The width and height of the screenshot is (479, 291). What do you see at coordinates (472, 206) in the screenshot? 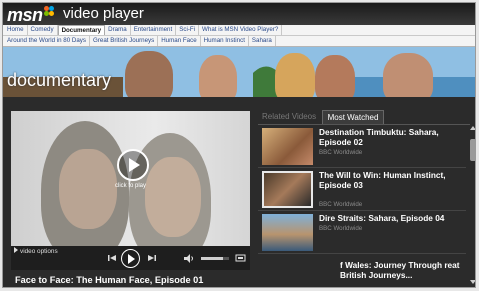
I see `list-scrollbar` at bounding box center [472, 206].